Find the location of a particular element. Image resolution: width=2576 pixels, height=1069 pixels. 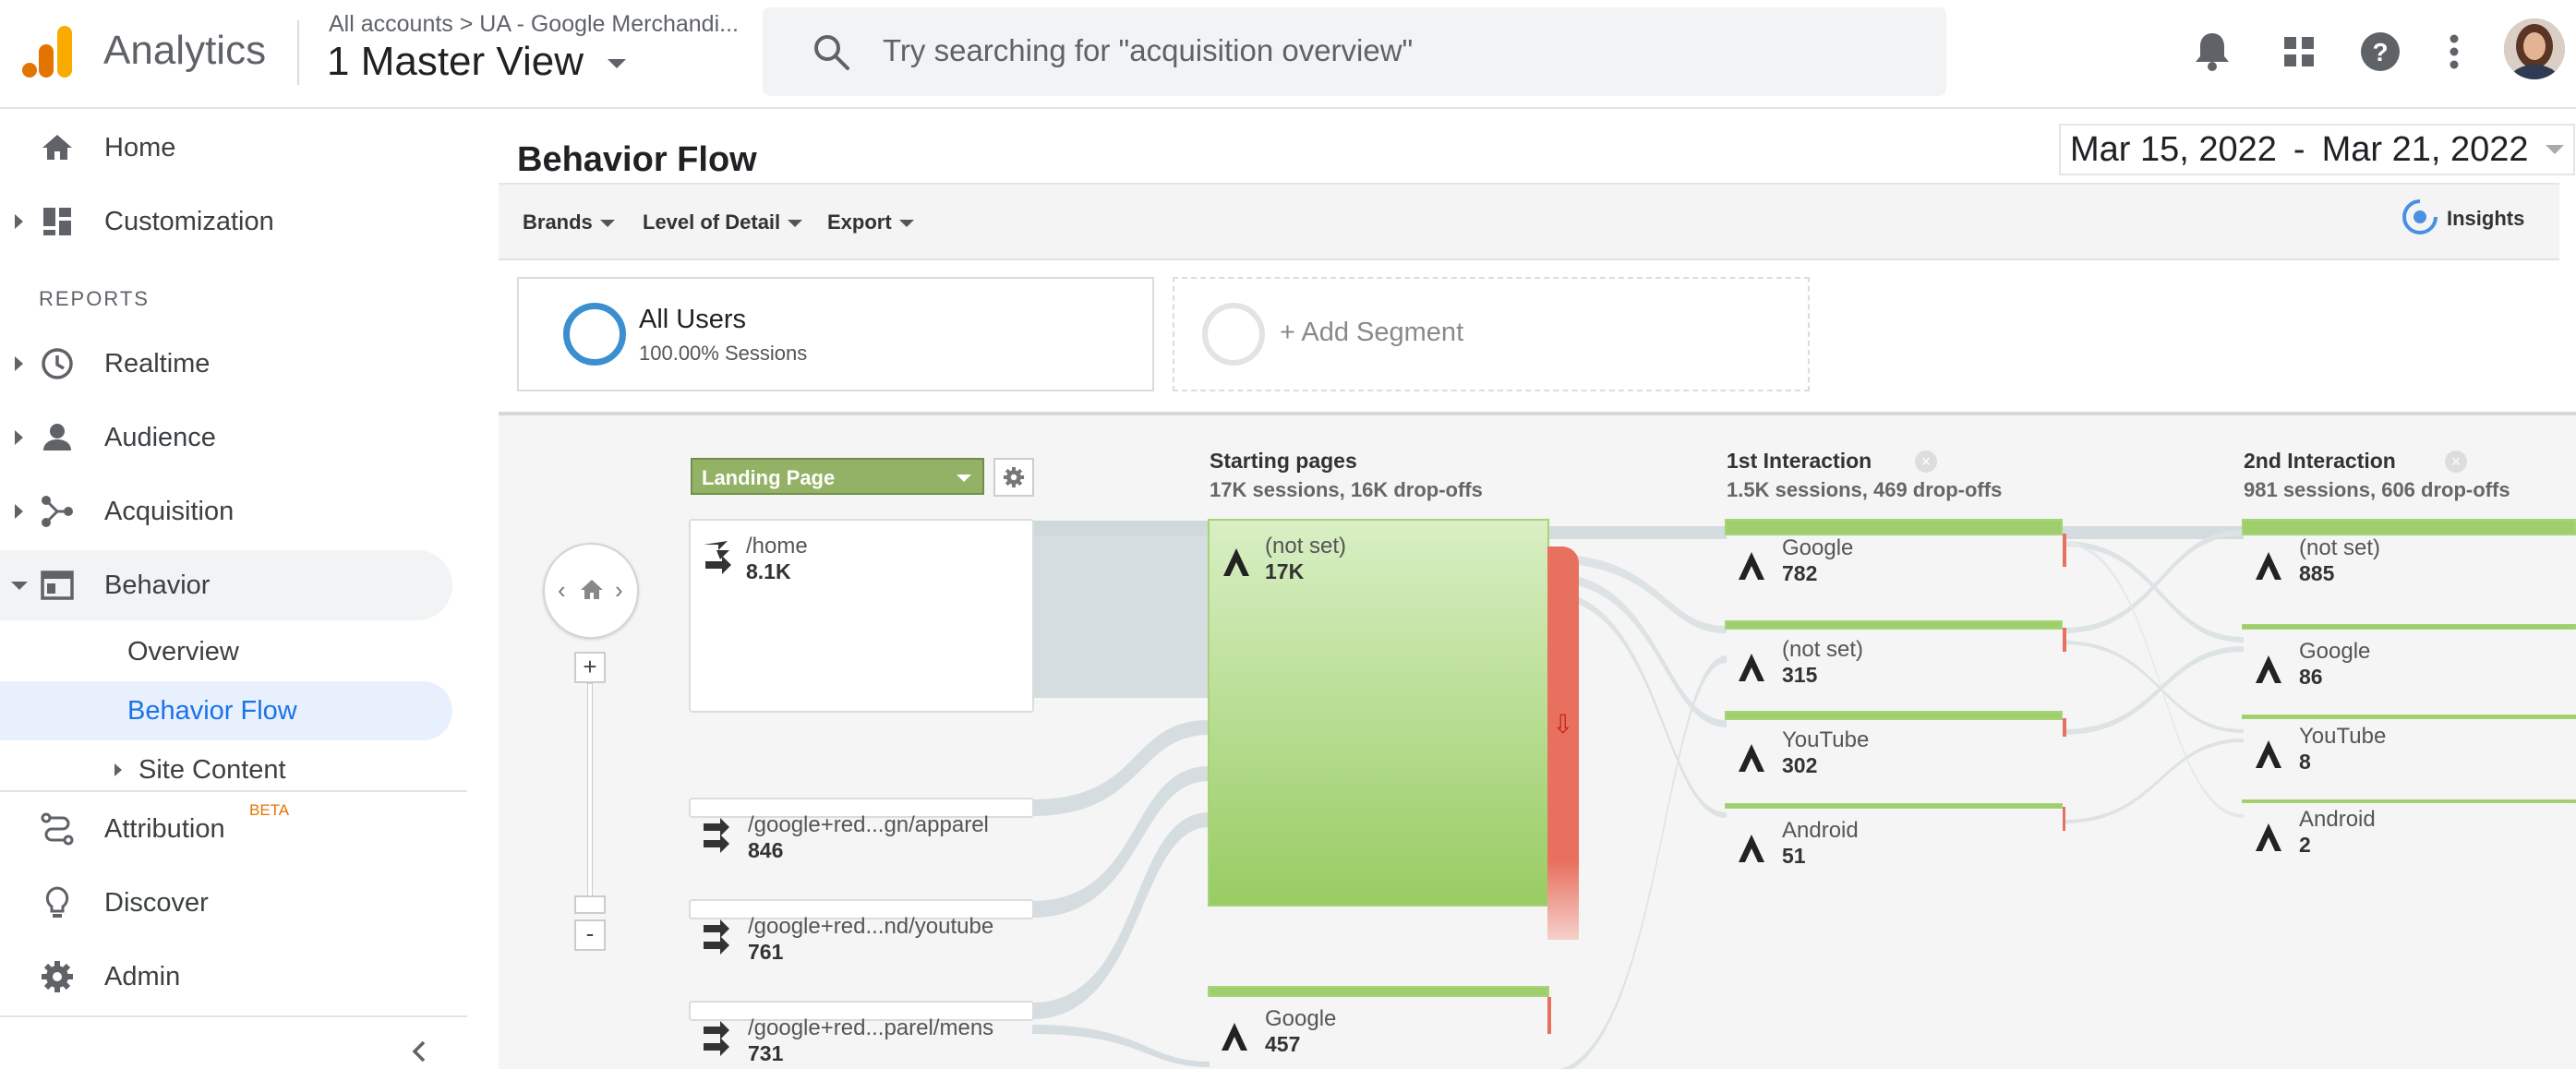

landing-node: /home 8.1K is located at coordinates (861, 616).